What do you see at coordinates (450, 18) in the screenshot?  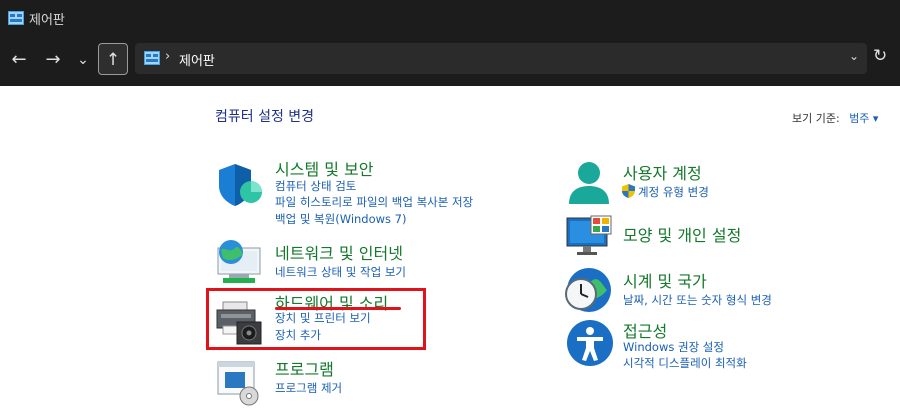 I see `title-bar: 제어판` at bounding box center [450, 18].